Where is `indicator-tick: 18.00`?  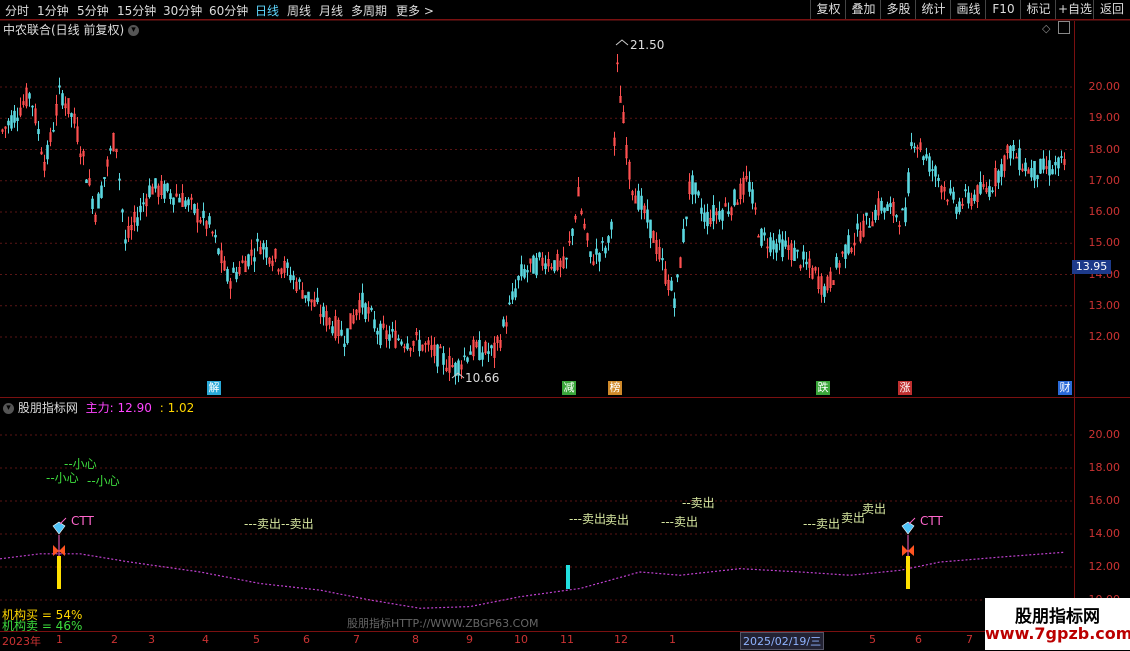
indicator-tick: 18.00 is located at coordinates (1104, 467).